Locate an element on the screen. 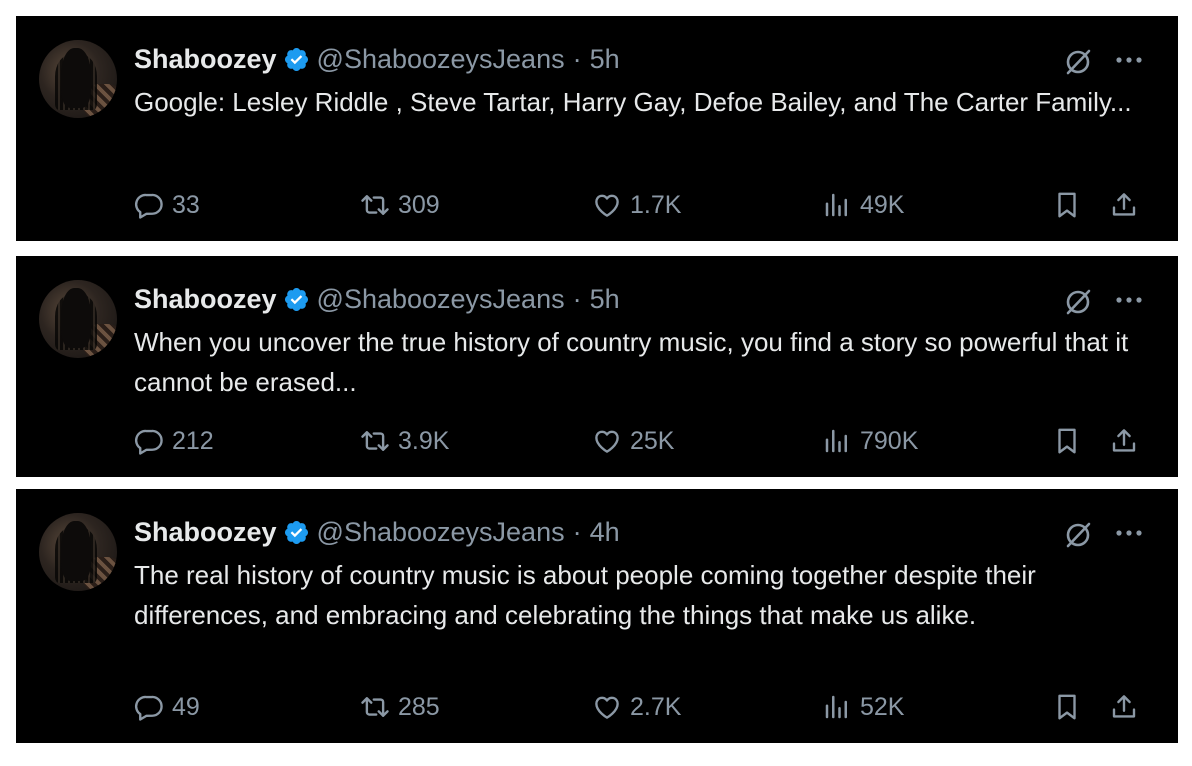 Image resolution: width=1192 pixels, height=766 pixels. reply-button: 212 is located at coordinates (174, 441).